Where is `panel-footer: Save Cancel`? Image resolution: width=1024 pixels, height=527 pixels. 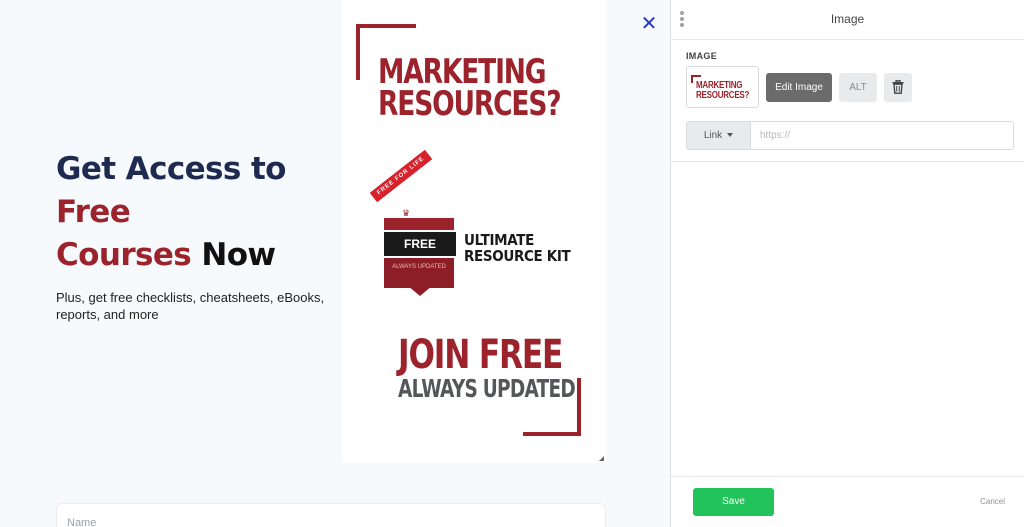
panel-footer: Save Cancel is located at coordinates (847, 501).